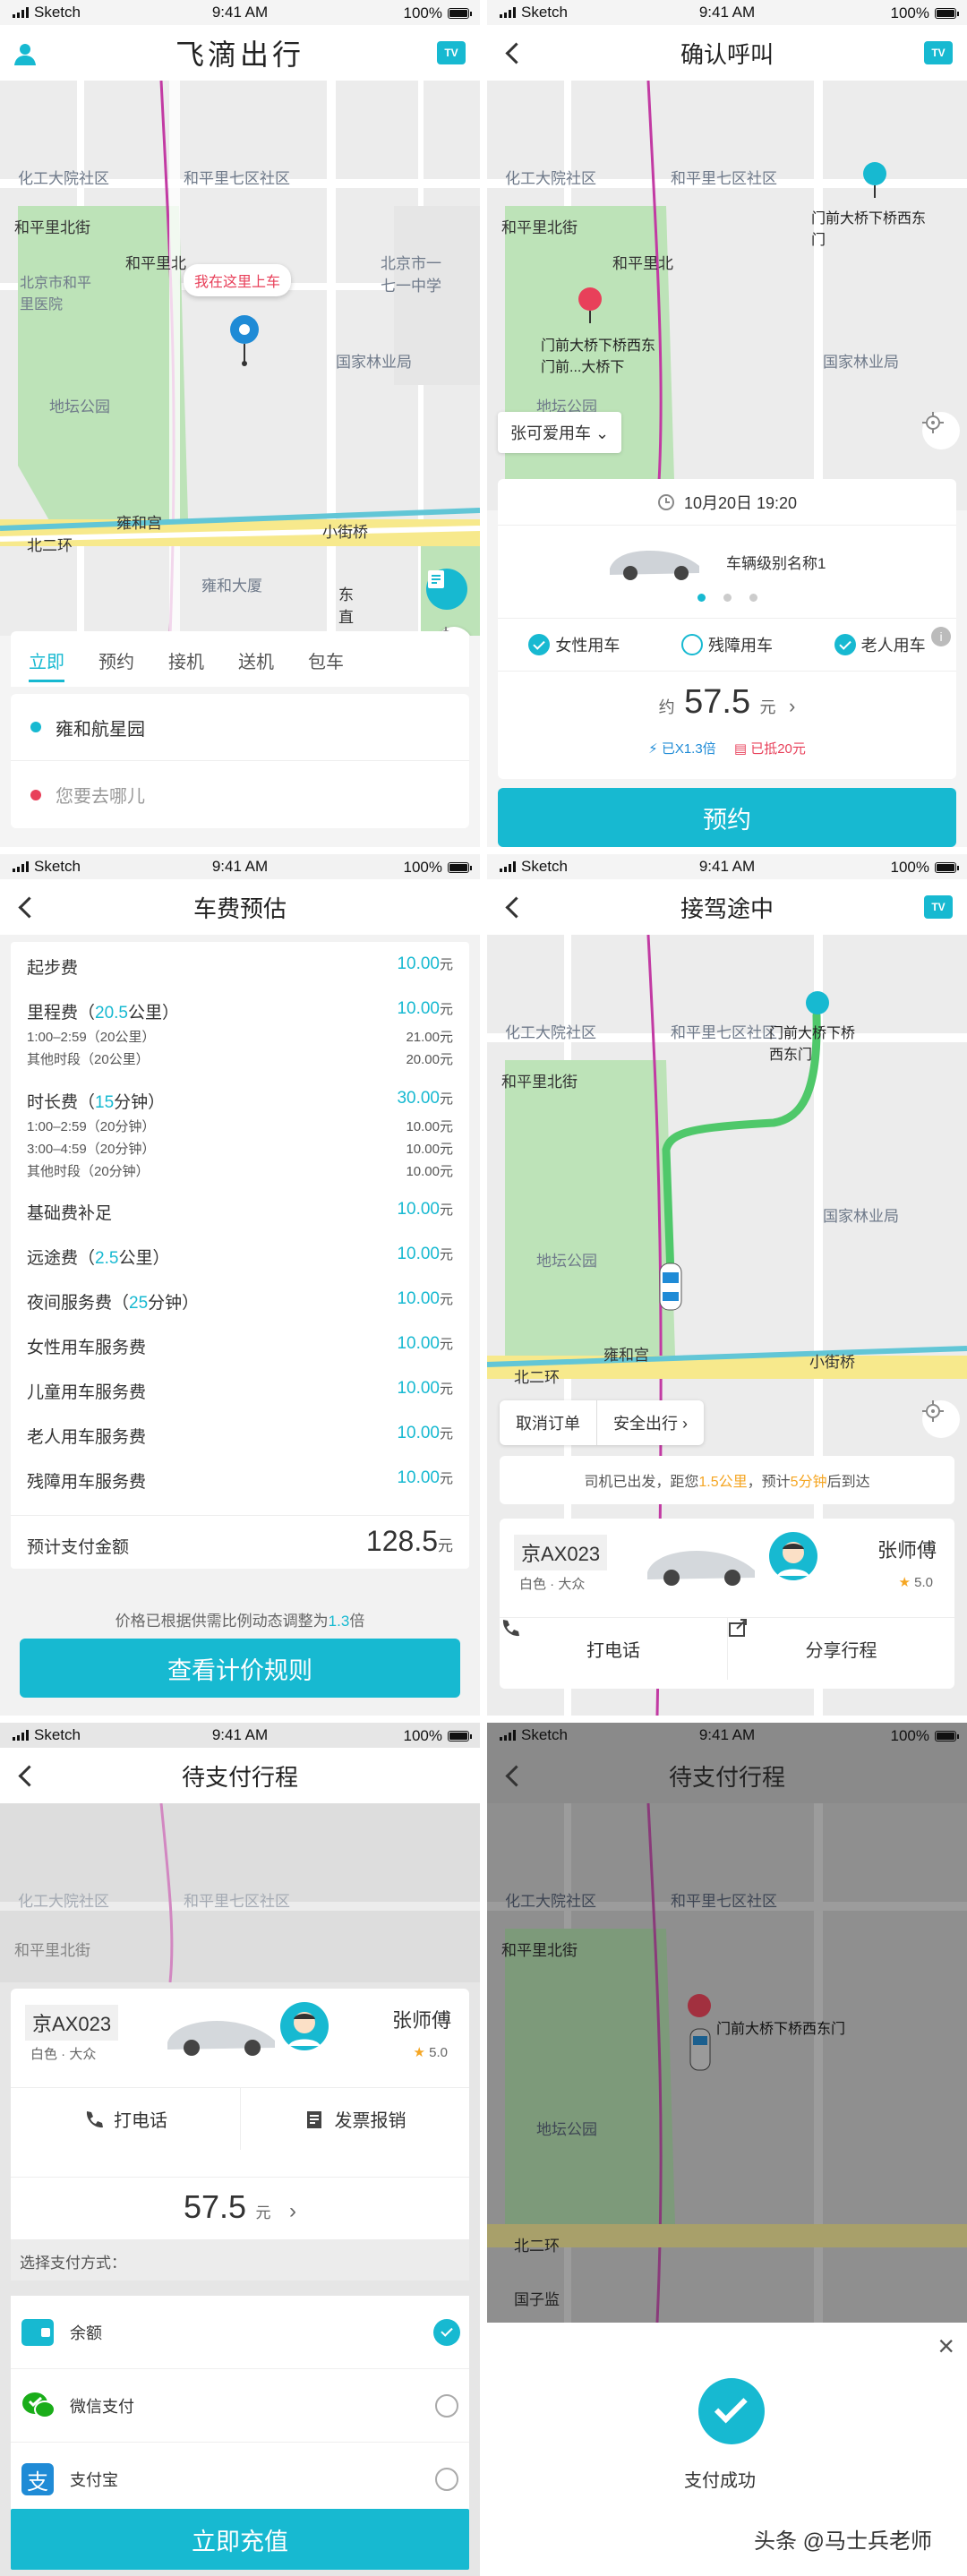  I want to click on button-label: 立即充值, so click(240, 2541).